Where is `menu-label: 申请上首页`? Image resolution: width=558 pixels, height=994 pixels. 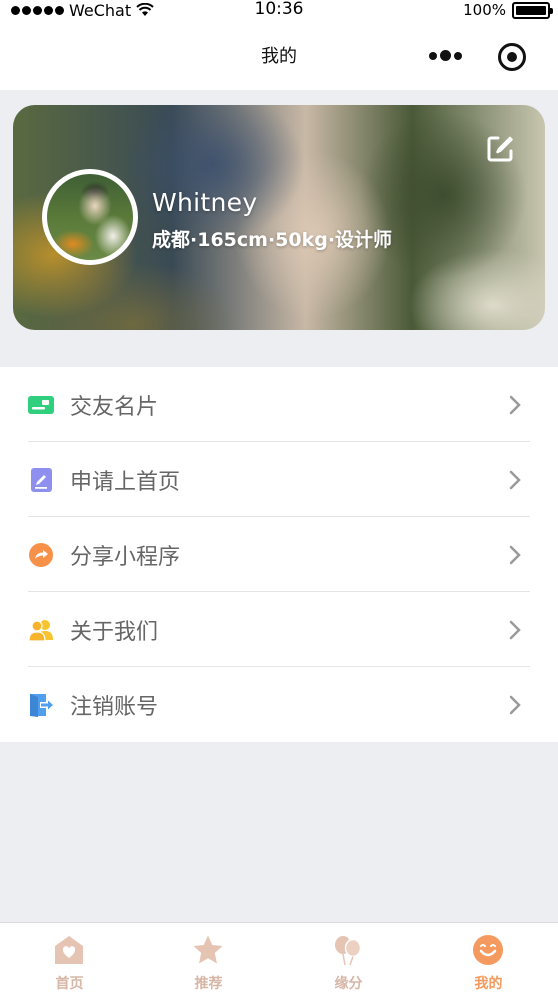 menu-label: 申请上首页 is located at coordinates (125, 482).